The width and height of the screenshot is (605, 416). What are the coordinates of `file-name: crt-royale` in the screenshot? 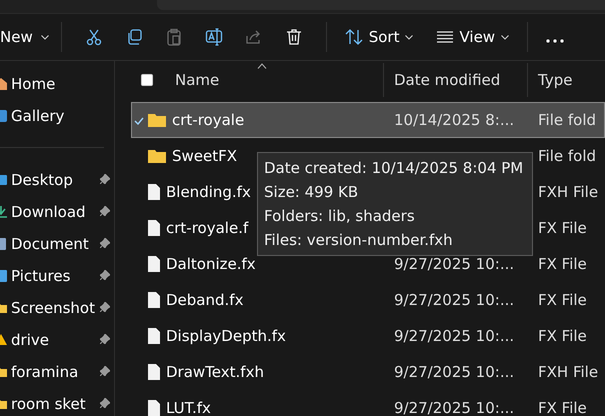 It's located at (208, 120).